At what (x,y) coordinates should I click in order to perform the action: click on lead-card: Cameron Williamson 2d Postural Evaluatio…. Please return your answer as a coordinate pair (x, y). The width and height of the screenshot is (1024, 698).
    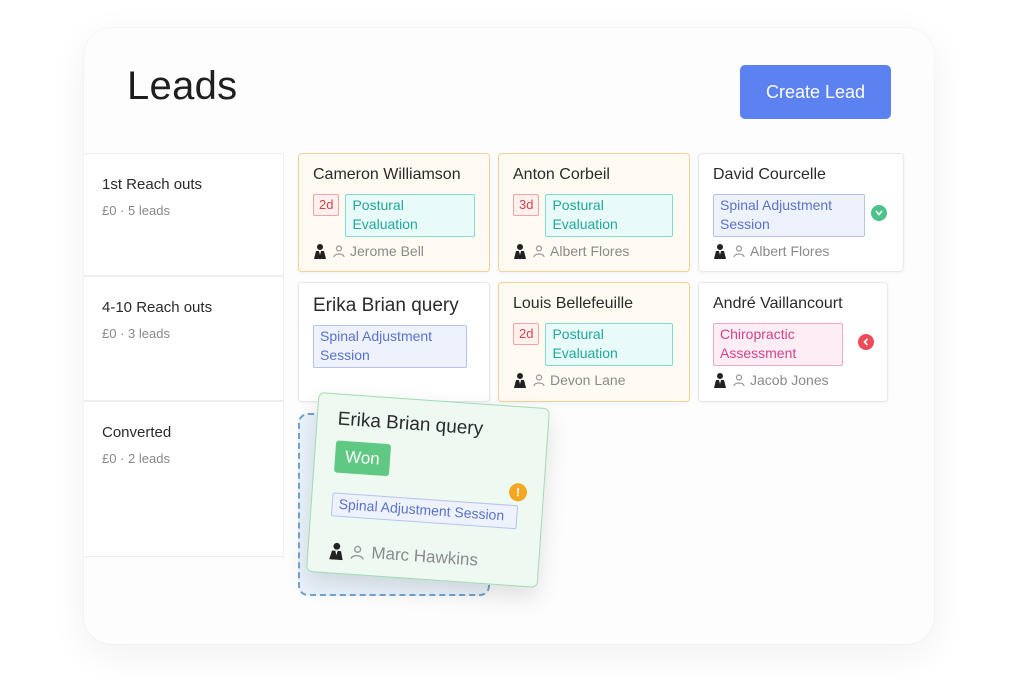
    Looking at the image, I should click on (394, 212).